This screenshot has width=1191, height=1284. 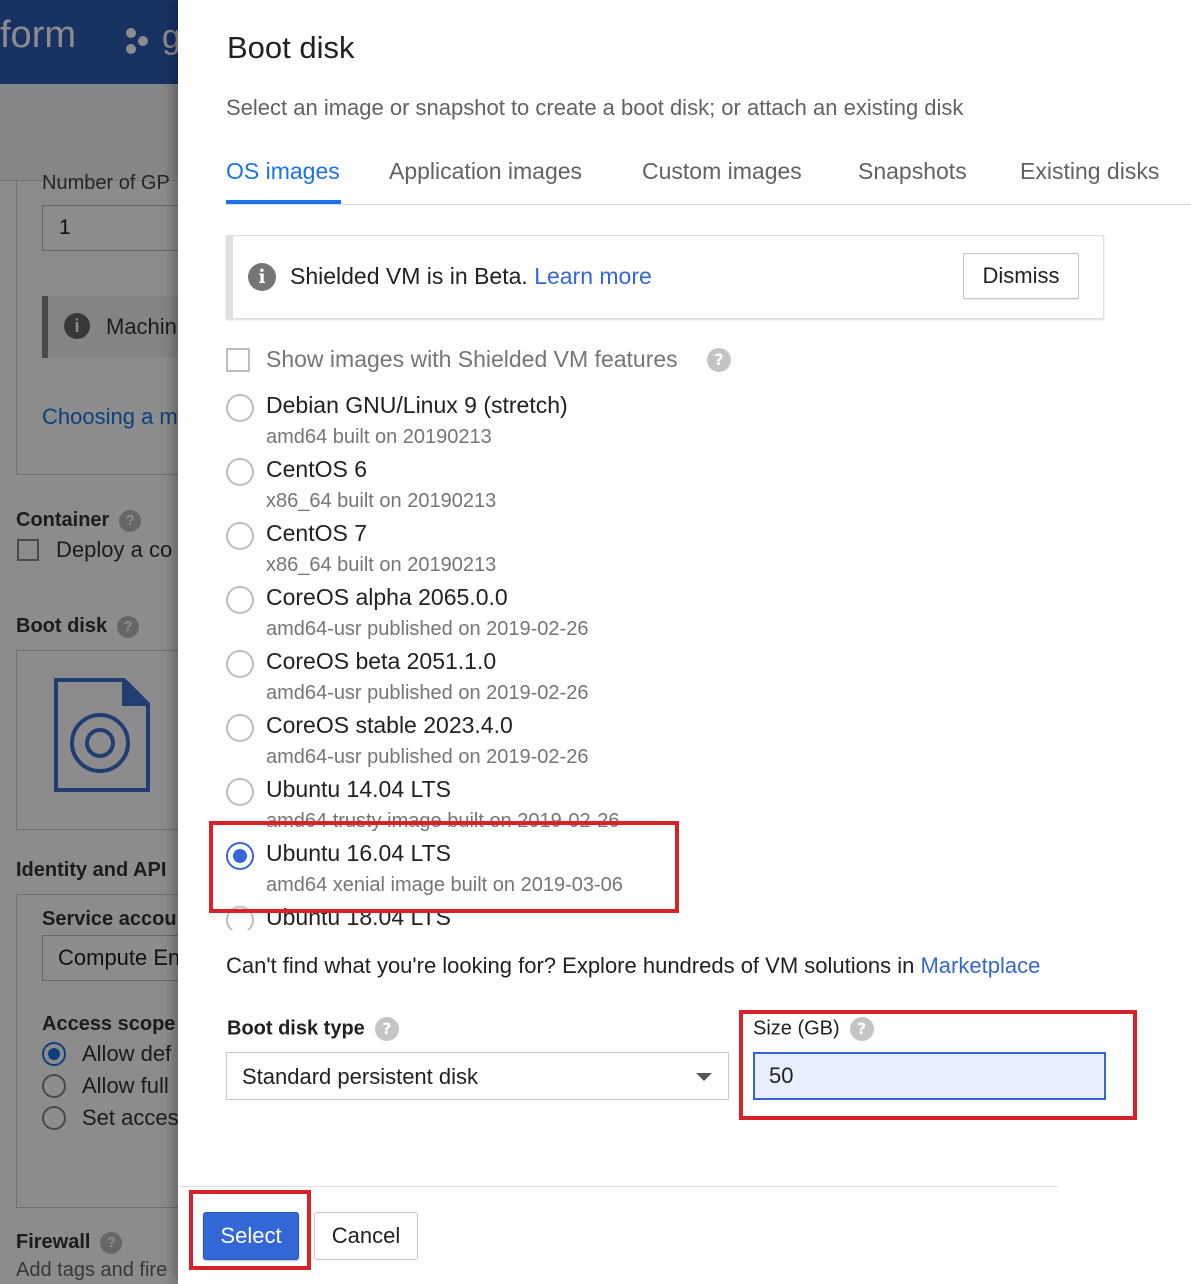 What do you see at coordinates (358, 917) in the screenshot?
I see `image-name: Ubuntu 18.04 LTS` at bounding box center [358, 917].